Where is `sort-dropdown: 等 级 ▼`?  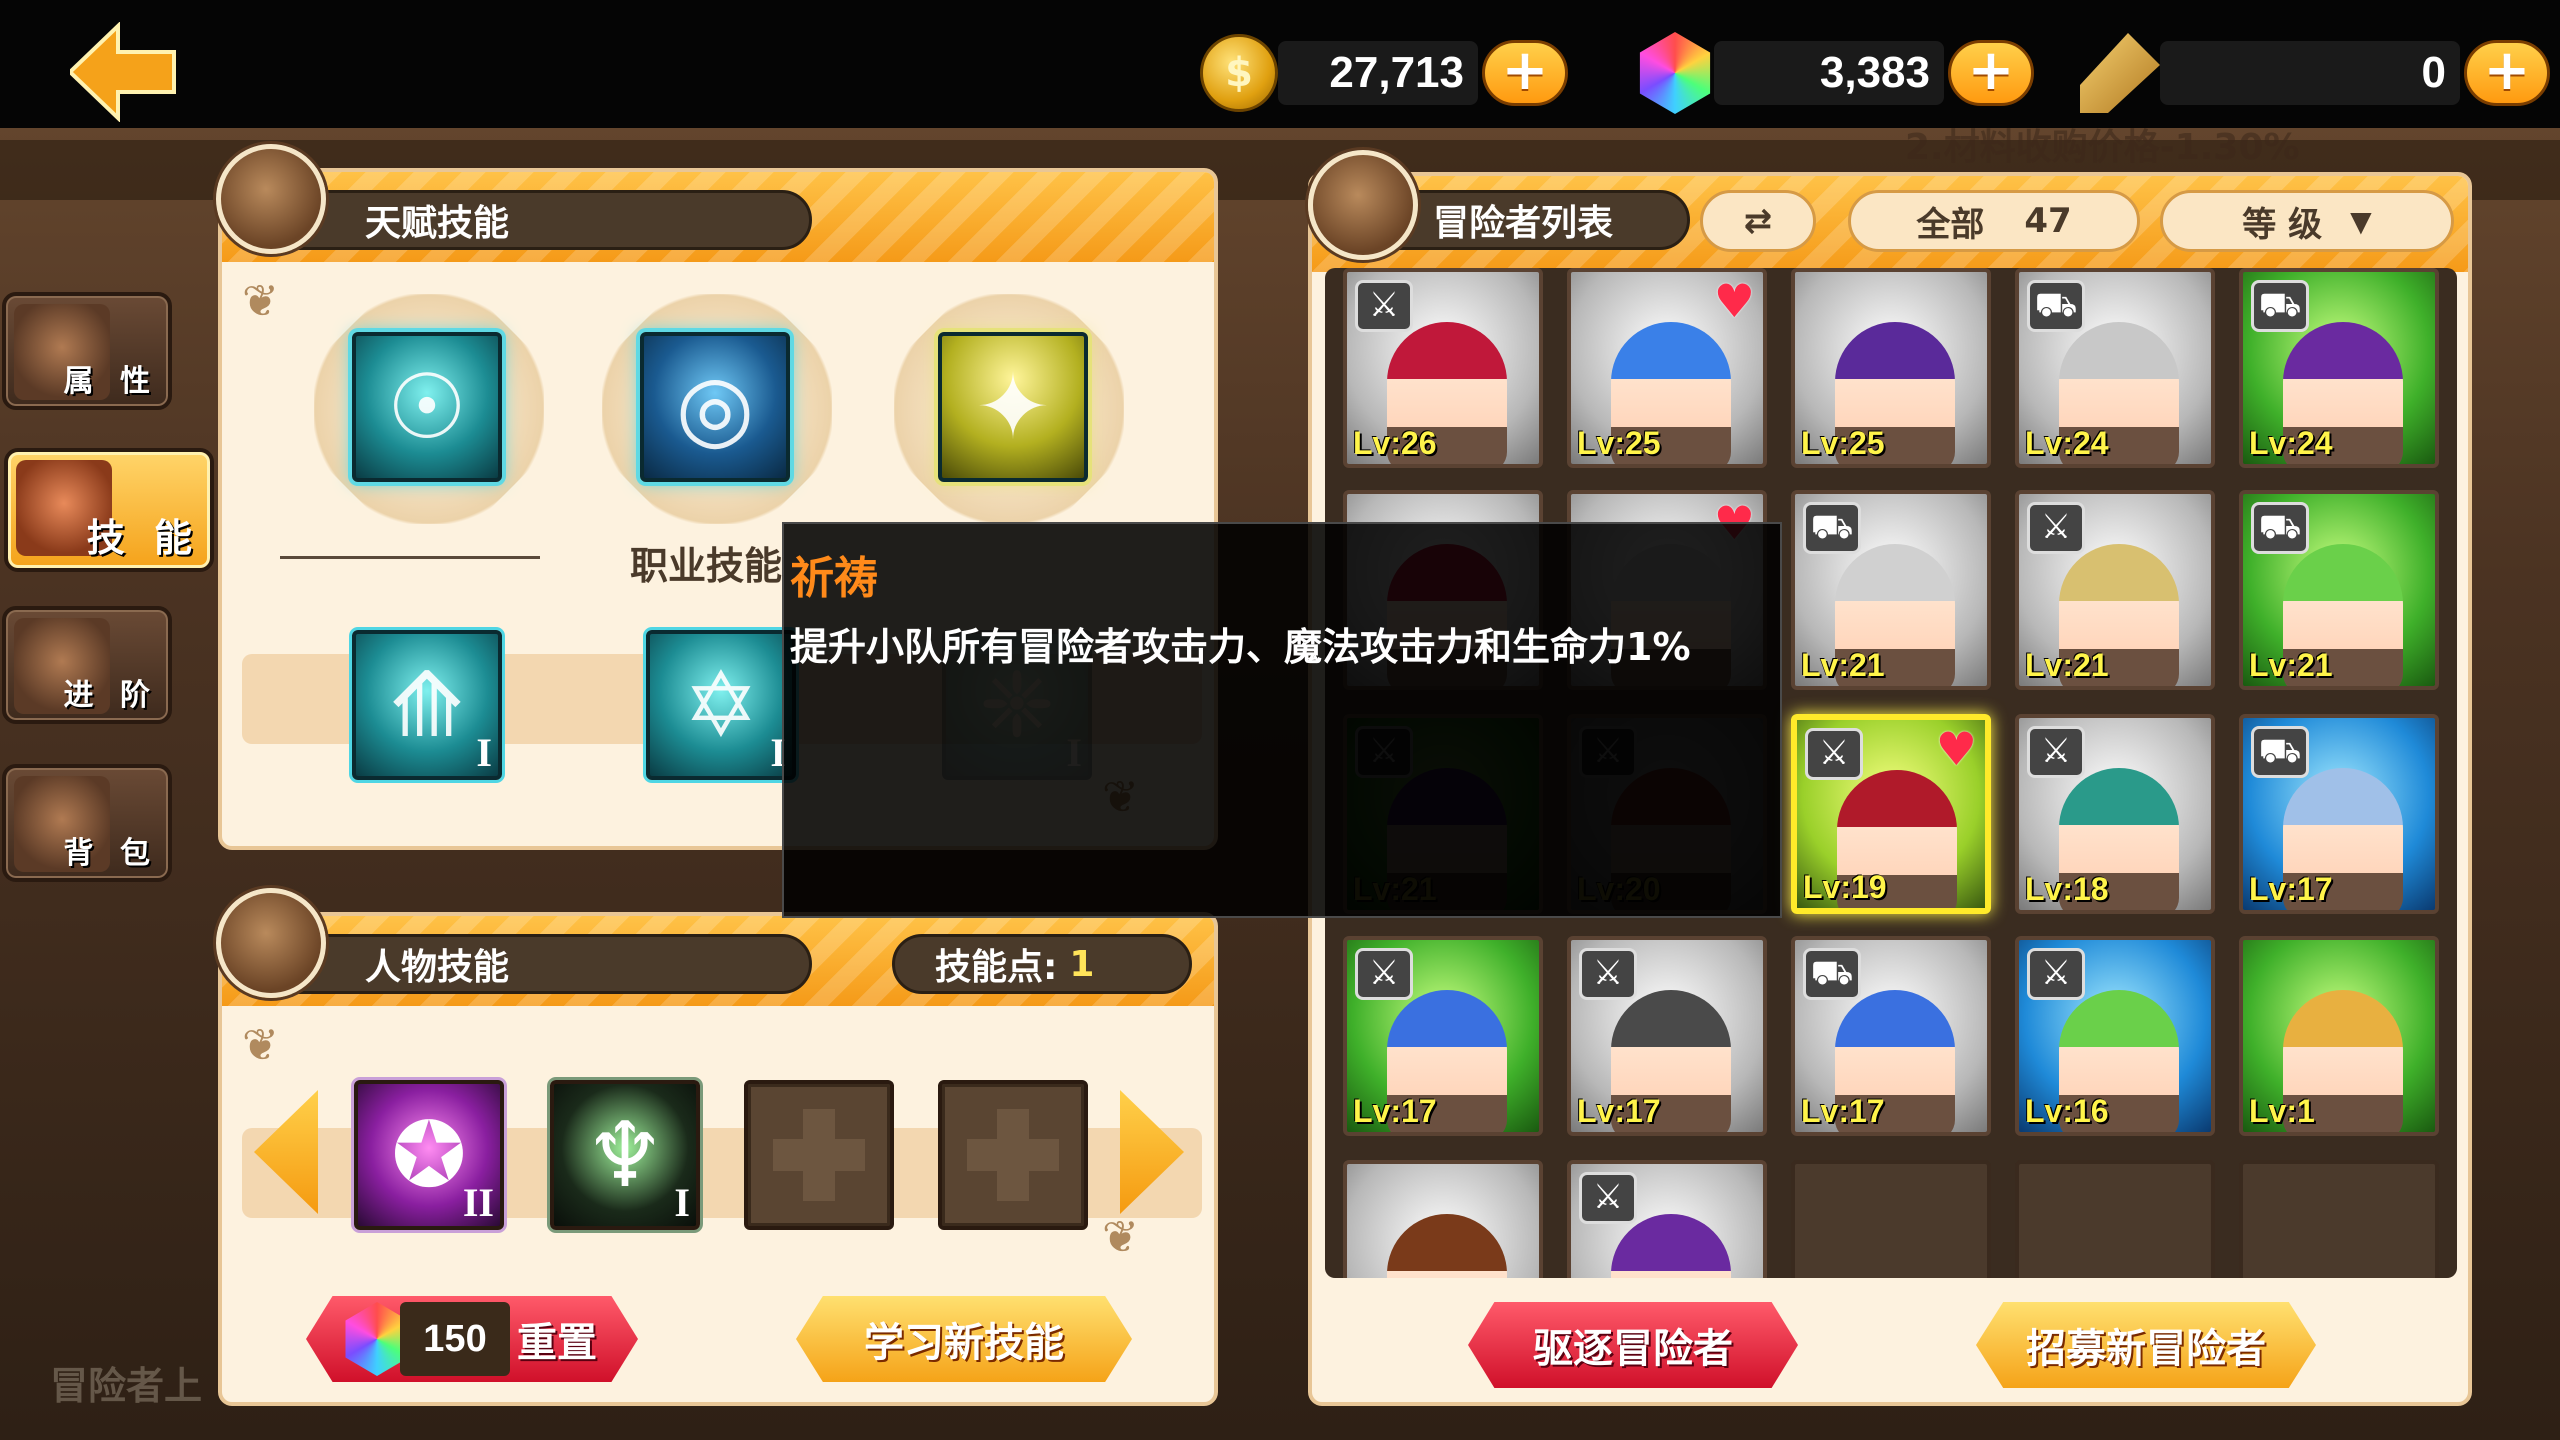
sort-dropdown: 等 级 ▼ is located at coordinates (2307, 221).